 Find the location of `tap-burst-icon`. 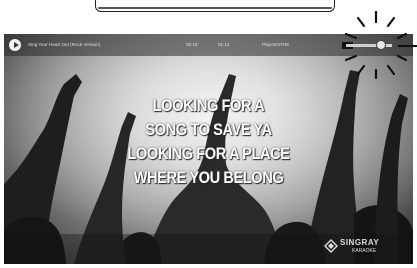

tap-burst-icon is located at coordinates (380, 45).